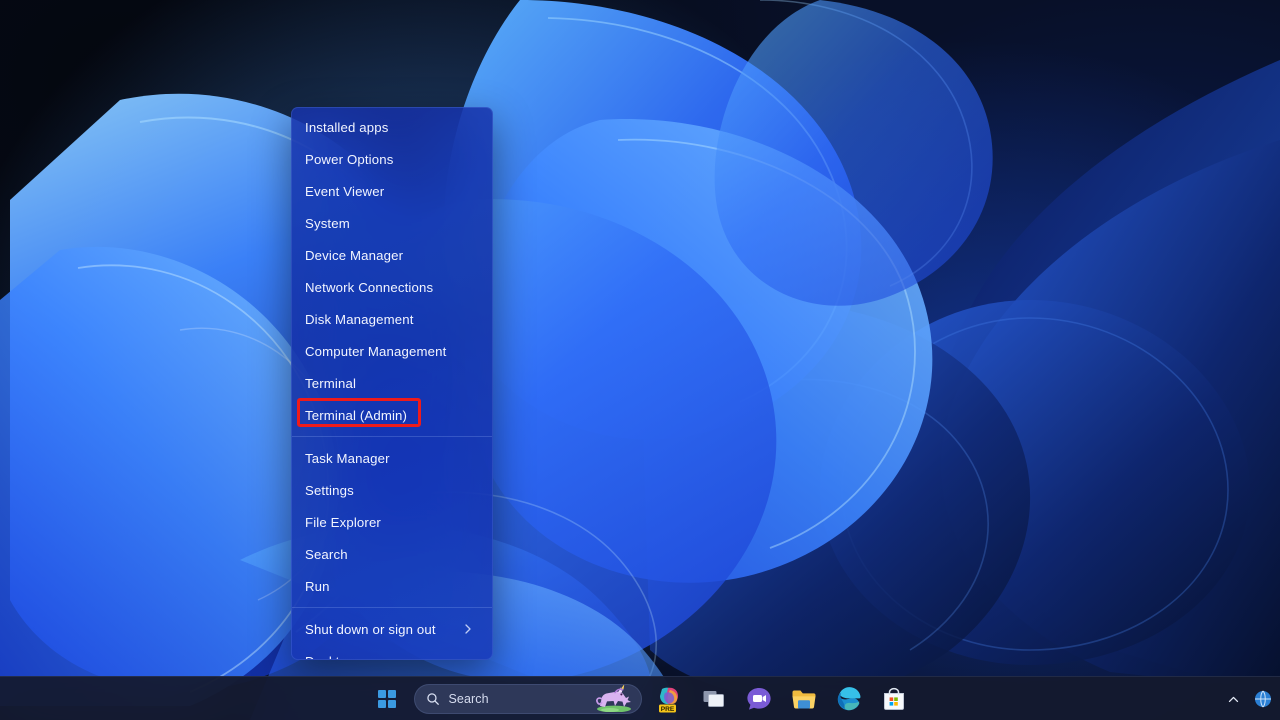  Describe the element at coordinates (376, 351) in the screenshot. I see `menu-item-label: Computer Management` at that location.